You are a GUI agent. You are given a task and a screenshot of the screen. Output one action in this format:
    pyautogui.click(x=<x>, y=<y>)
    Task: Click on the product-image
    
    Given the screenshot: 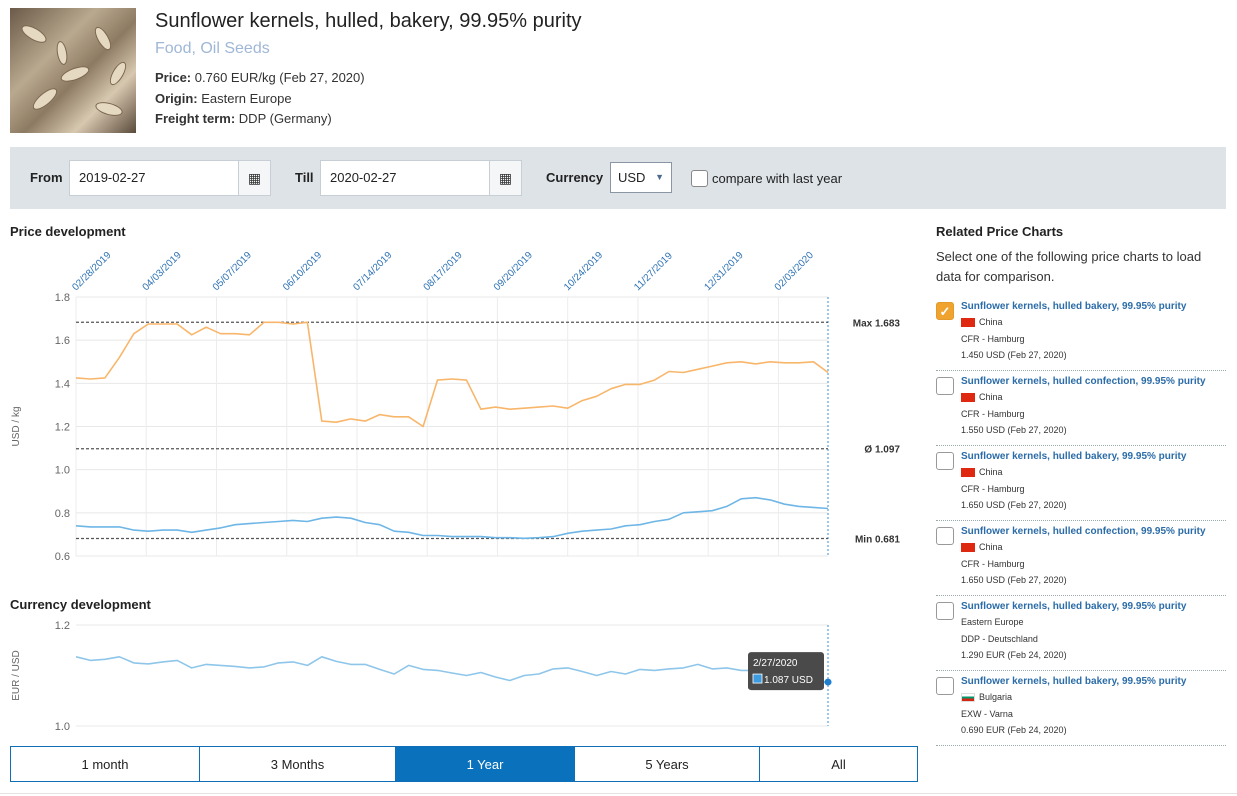 What is the action you would take?
    pyautogui.click(x=73, y=70)
    